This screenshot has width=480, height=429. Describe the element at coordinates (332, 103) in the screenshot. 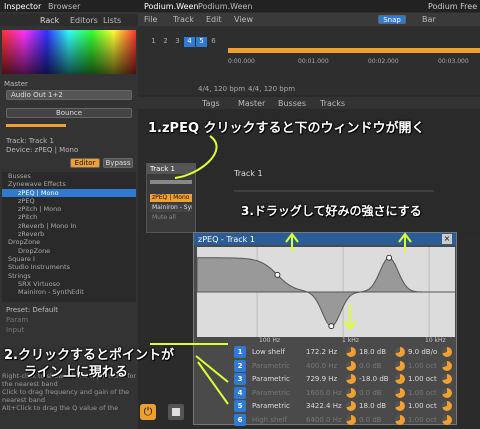

I see `tab-tracks: Tracks` at that location.